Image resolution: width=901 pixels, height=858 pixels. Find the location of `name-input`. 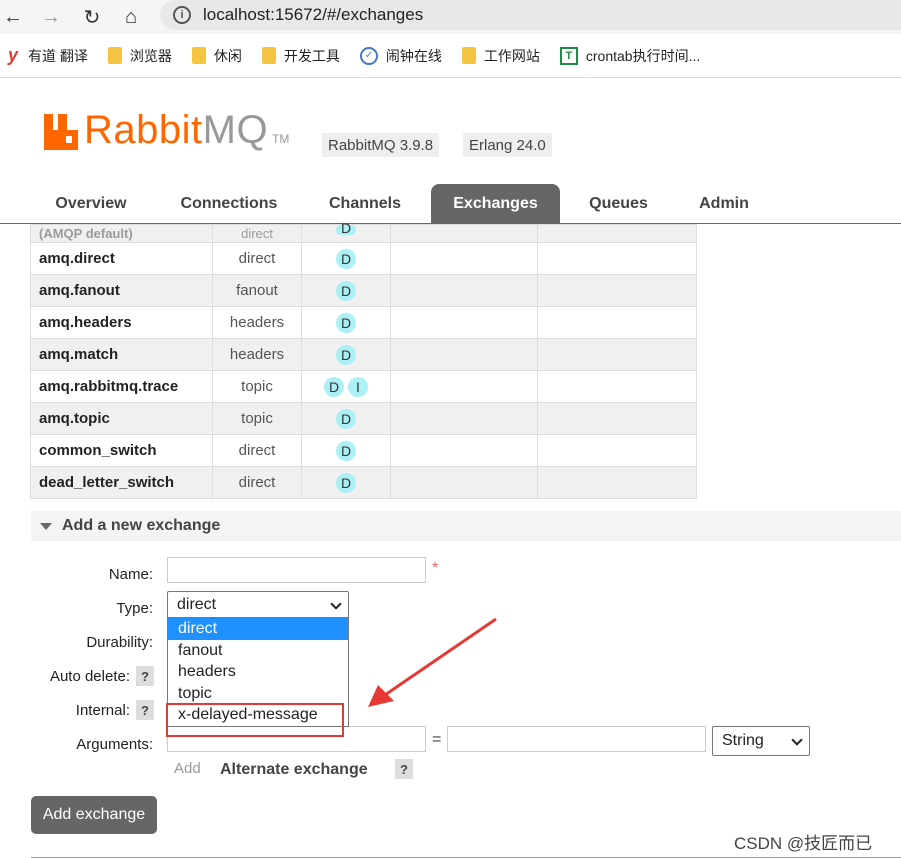

name-input is located at coordinates (296, 570).